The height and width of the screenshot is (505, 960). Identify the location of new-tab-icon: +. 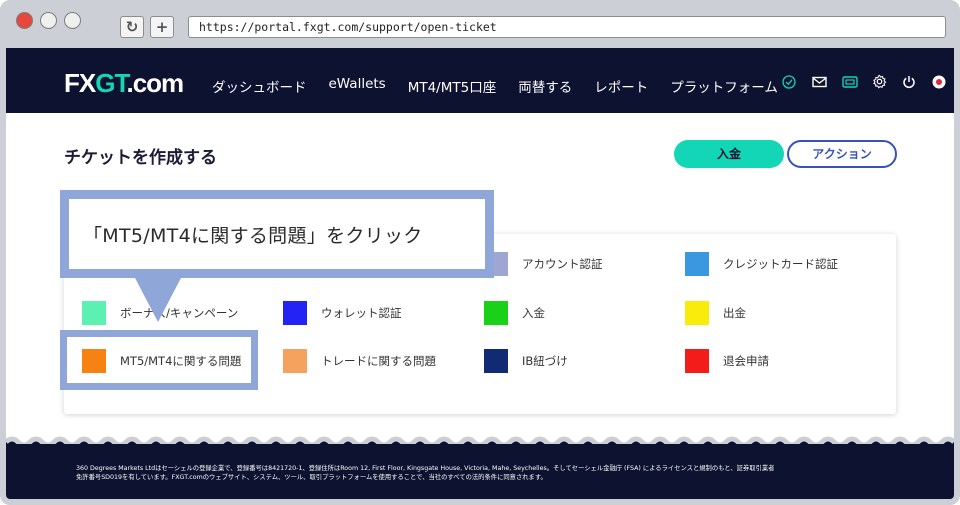
(162, 27).